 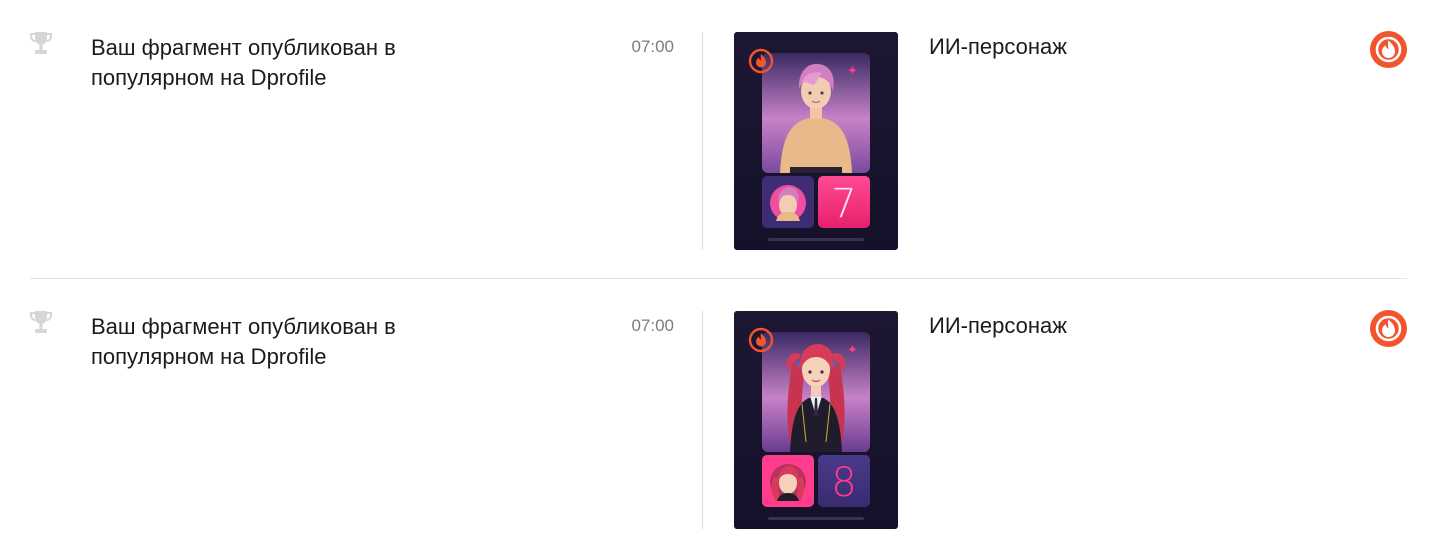 I want to click on fragment-thumbnail: ✦ 7, so click(x=816, y=141).